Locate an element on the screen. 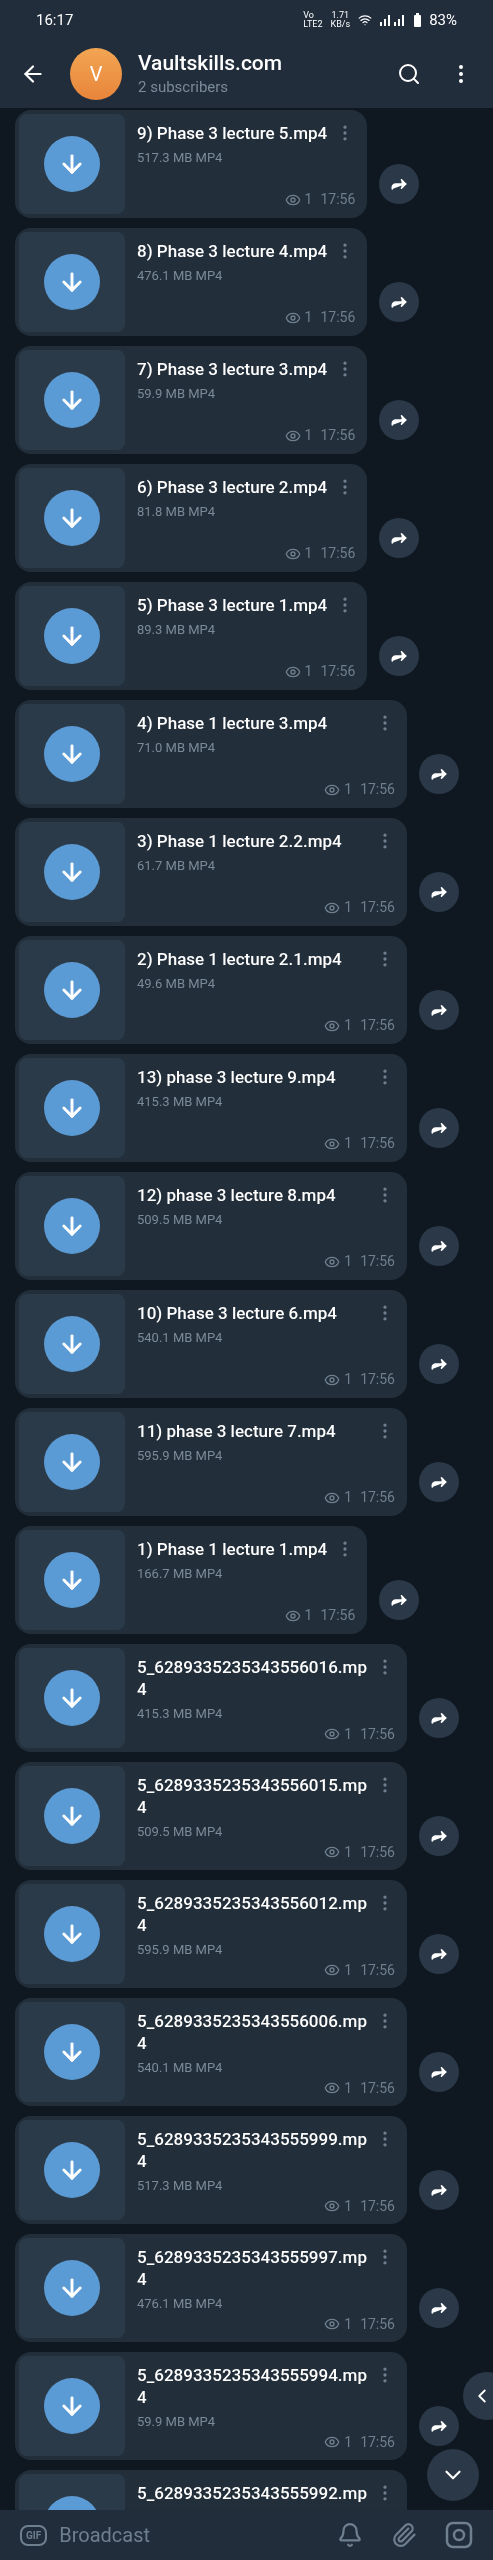 The image size is (493, 2560). file-message-bubble: 5_6289335235343556006.mp4 540.1 MB MP4 1 17:56 is located at coordinates (211, 2052).